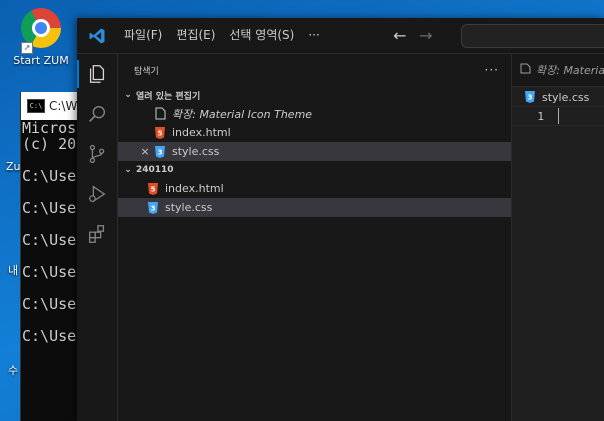  I want to click on current-line-highlight, so click(558, 116).